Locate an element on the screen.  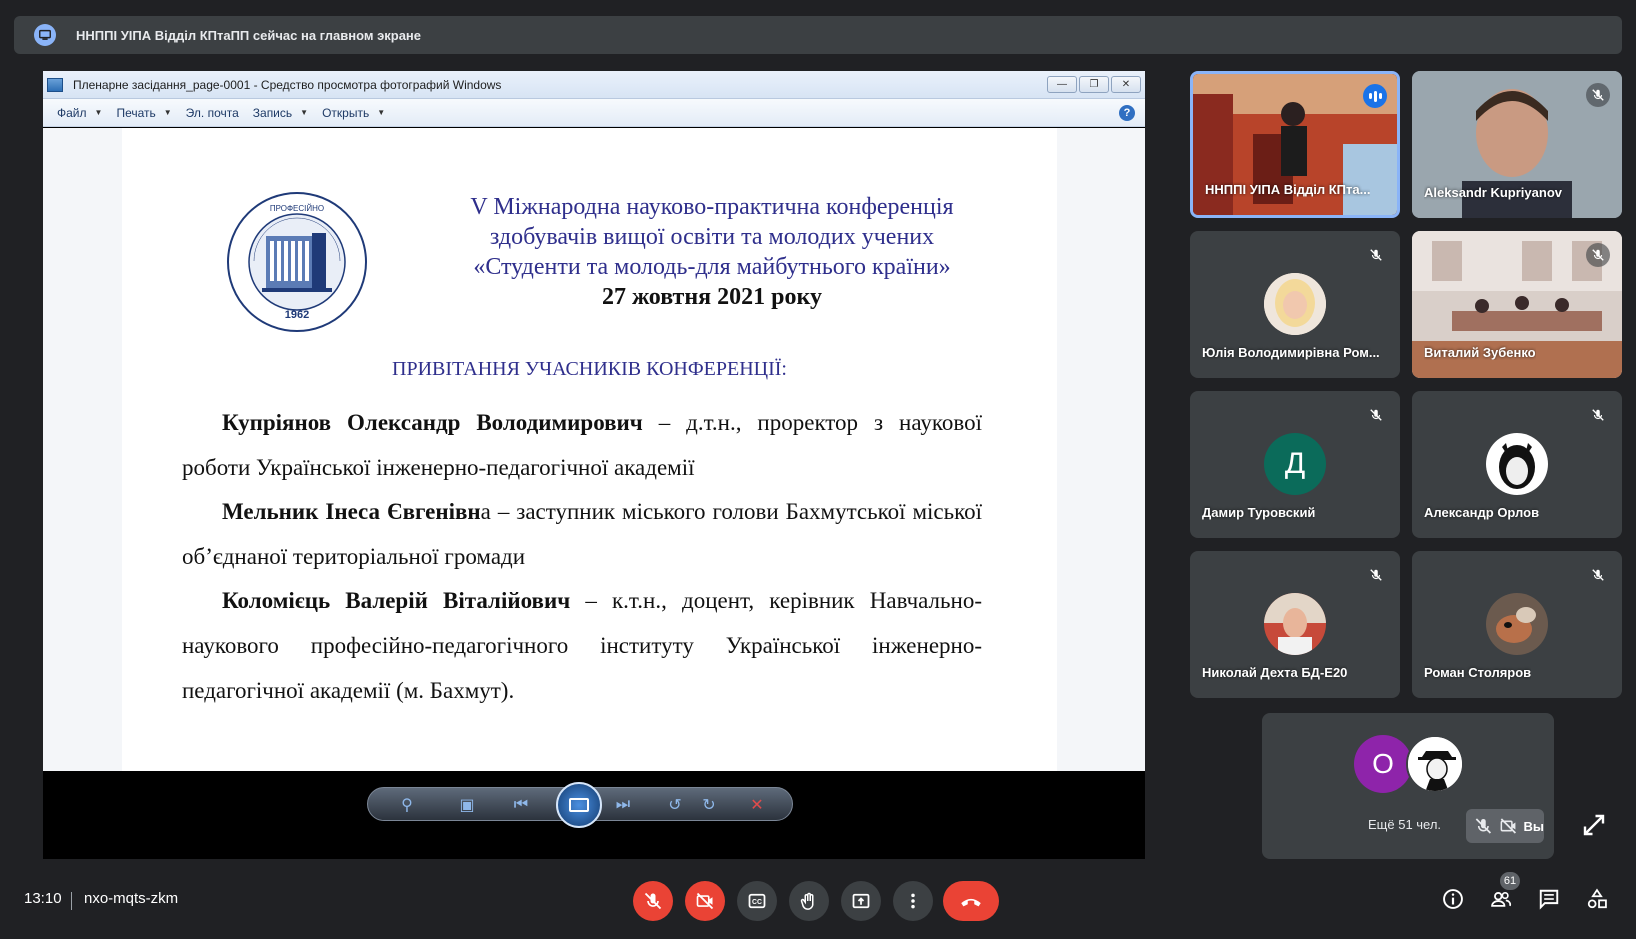
meeting-details-button is located at coordinates (1453, 899).